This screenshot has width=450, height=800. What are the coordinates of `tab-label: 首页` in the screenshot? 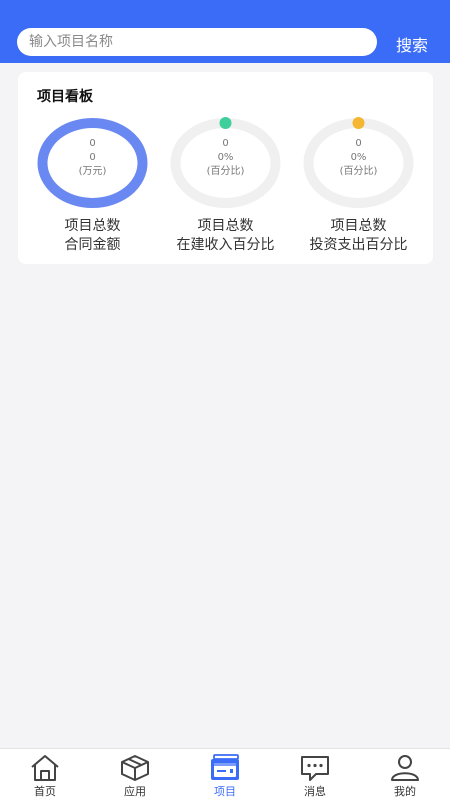 It's located at (45, 791).